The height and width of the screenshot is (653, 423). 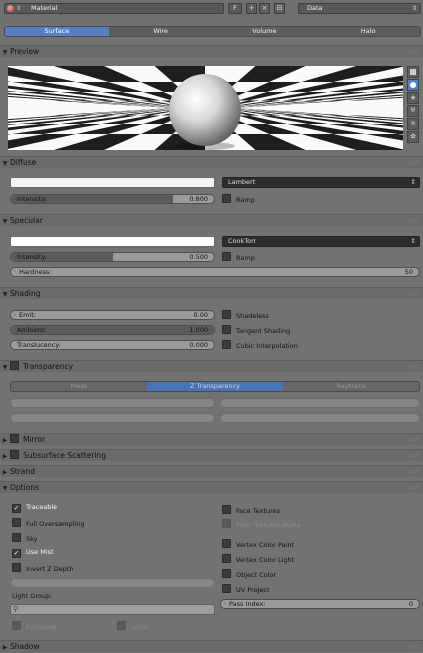 What do you see at coordinates (238, 199) in the screenshot?
I see `diffuse-ramp-checkbox: Ramp` at bounding box center [238, 199].